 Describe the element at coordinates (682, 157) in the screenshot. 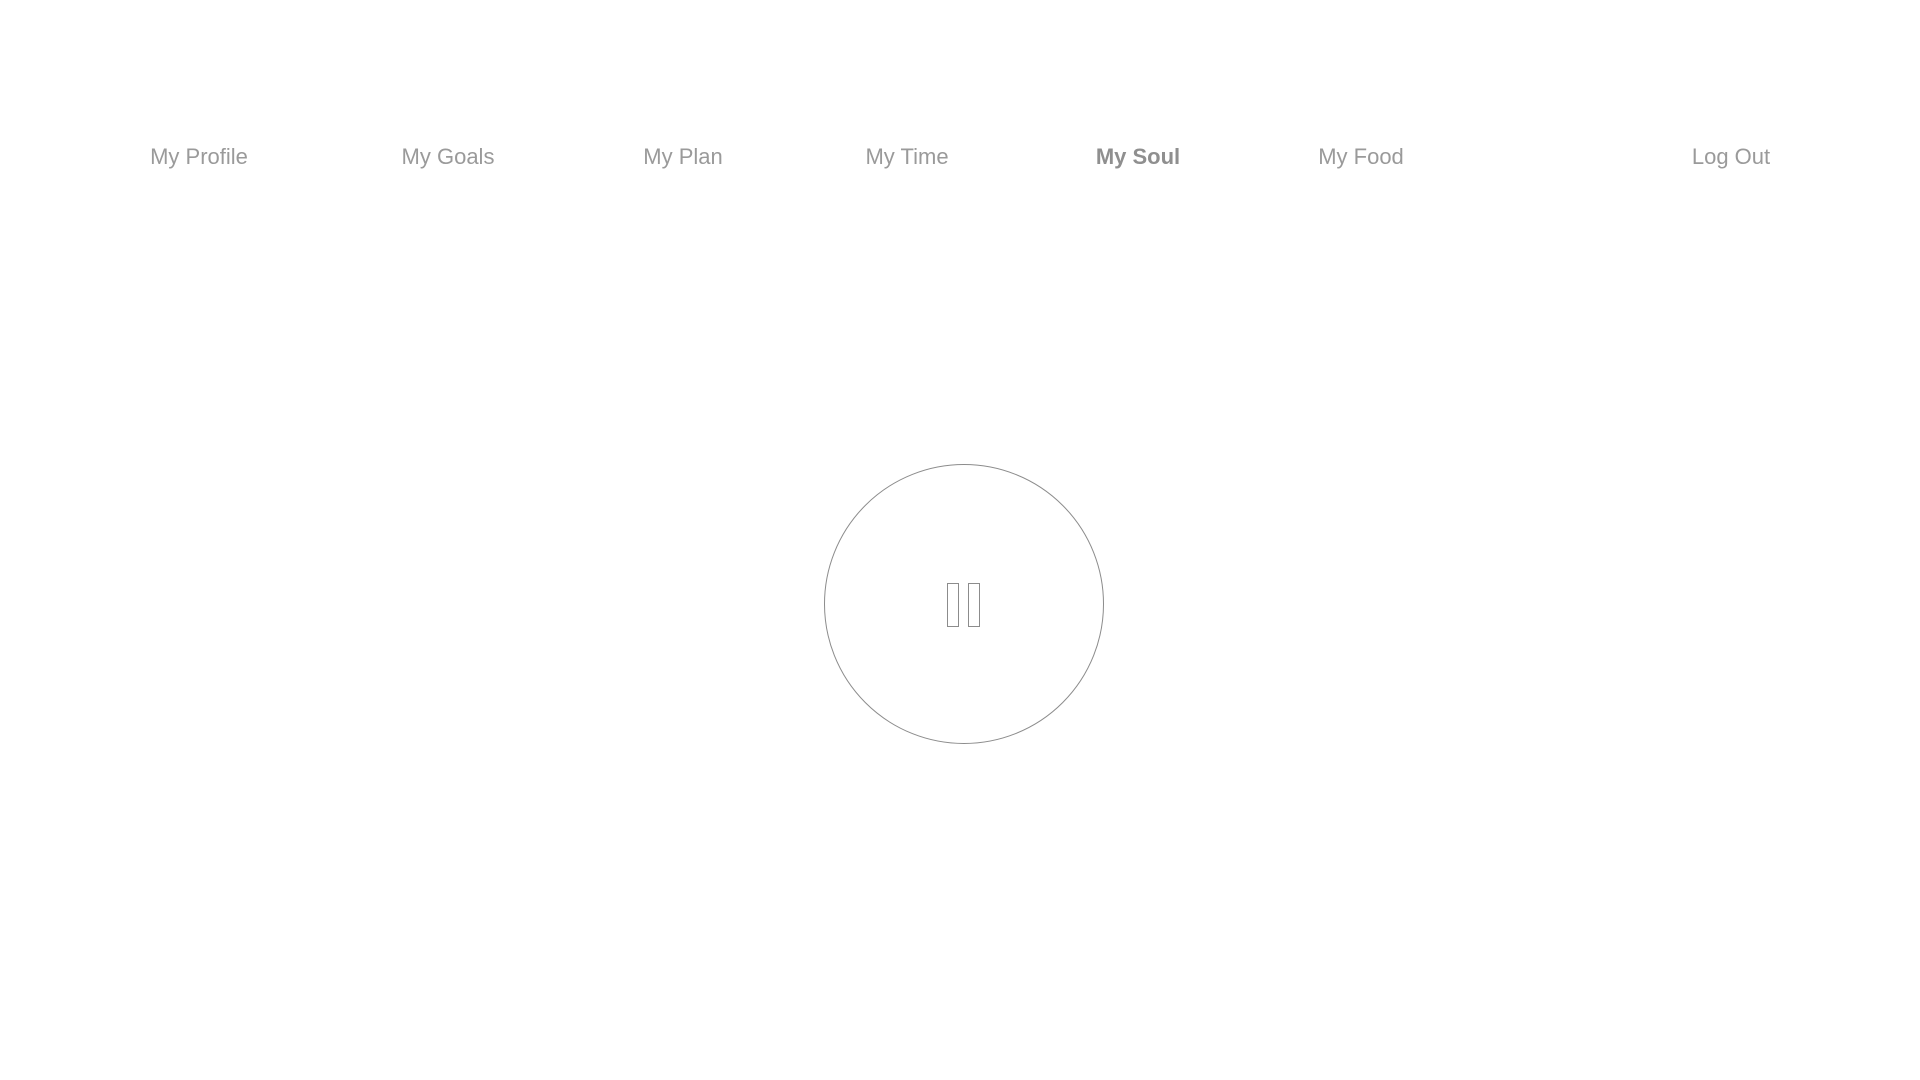

I see `nav-item-my-plan: My Plan` at that location.